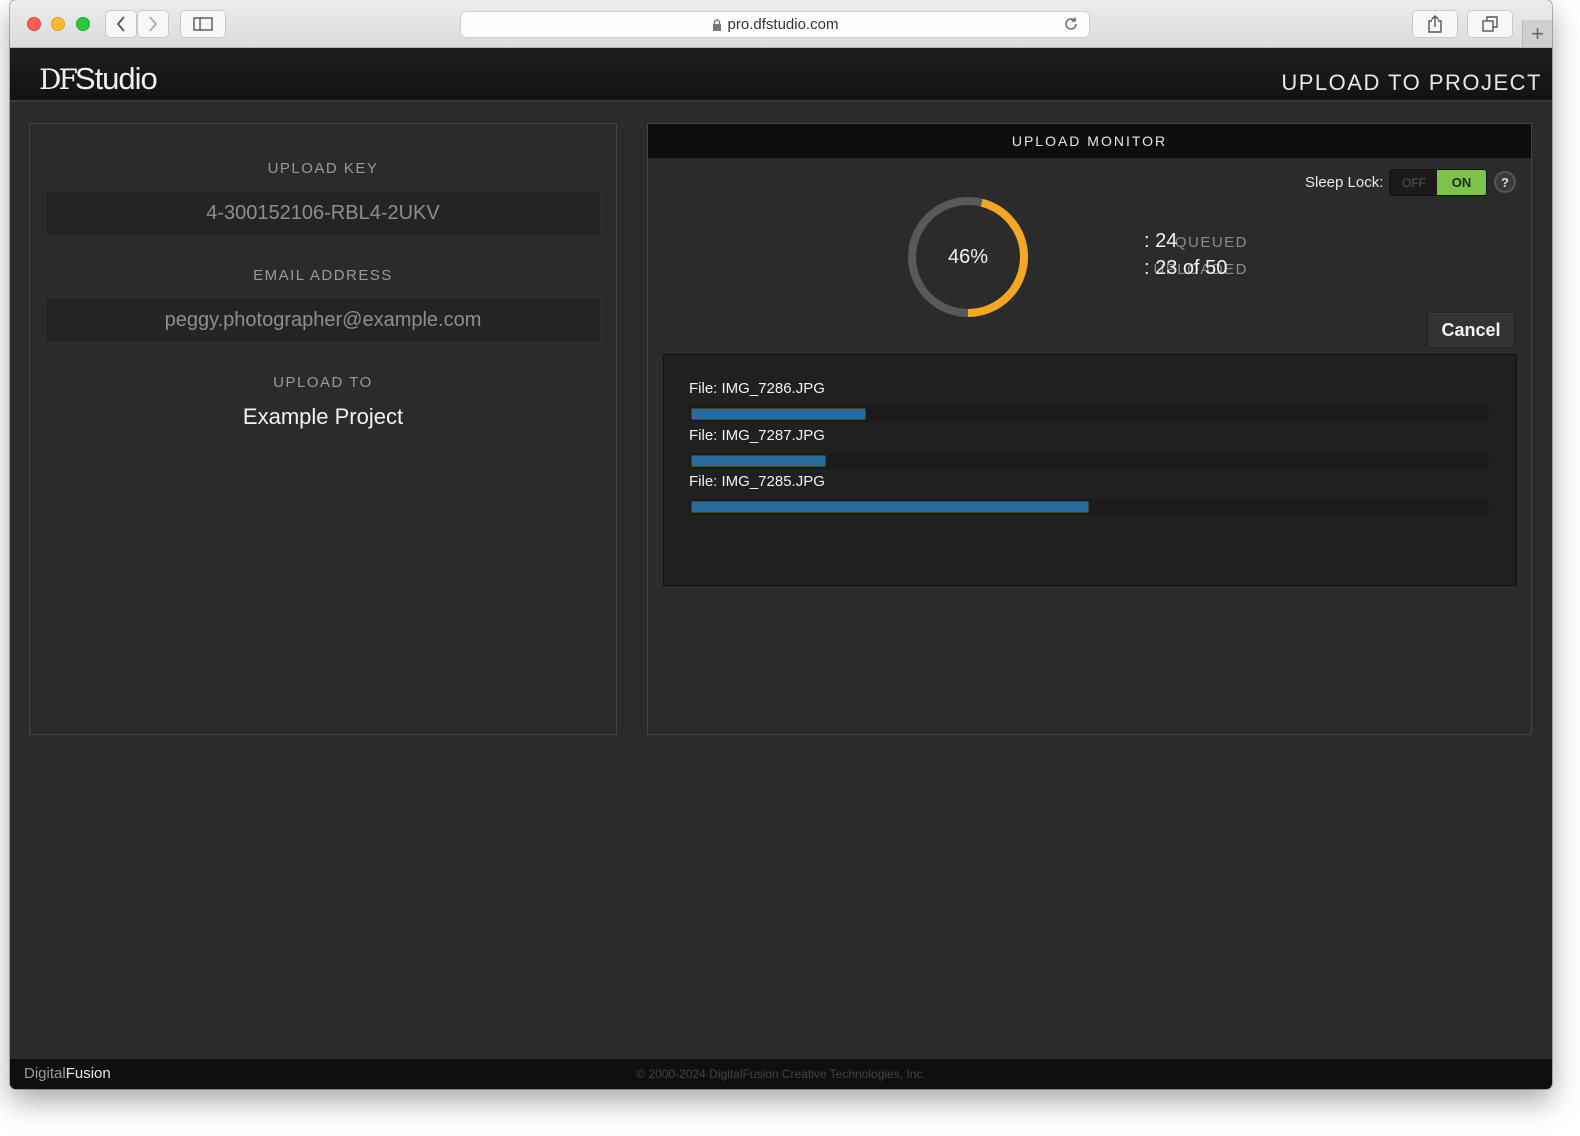 The width and height of the screenshot is (1580, 1136). What do you see at coordinates (1344, 182) in the screenshot?
I see `sleep-lock-label: Sleep Lock:` at bounding box center [1344, 182].